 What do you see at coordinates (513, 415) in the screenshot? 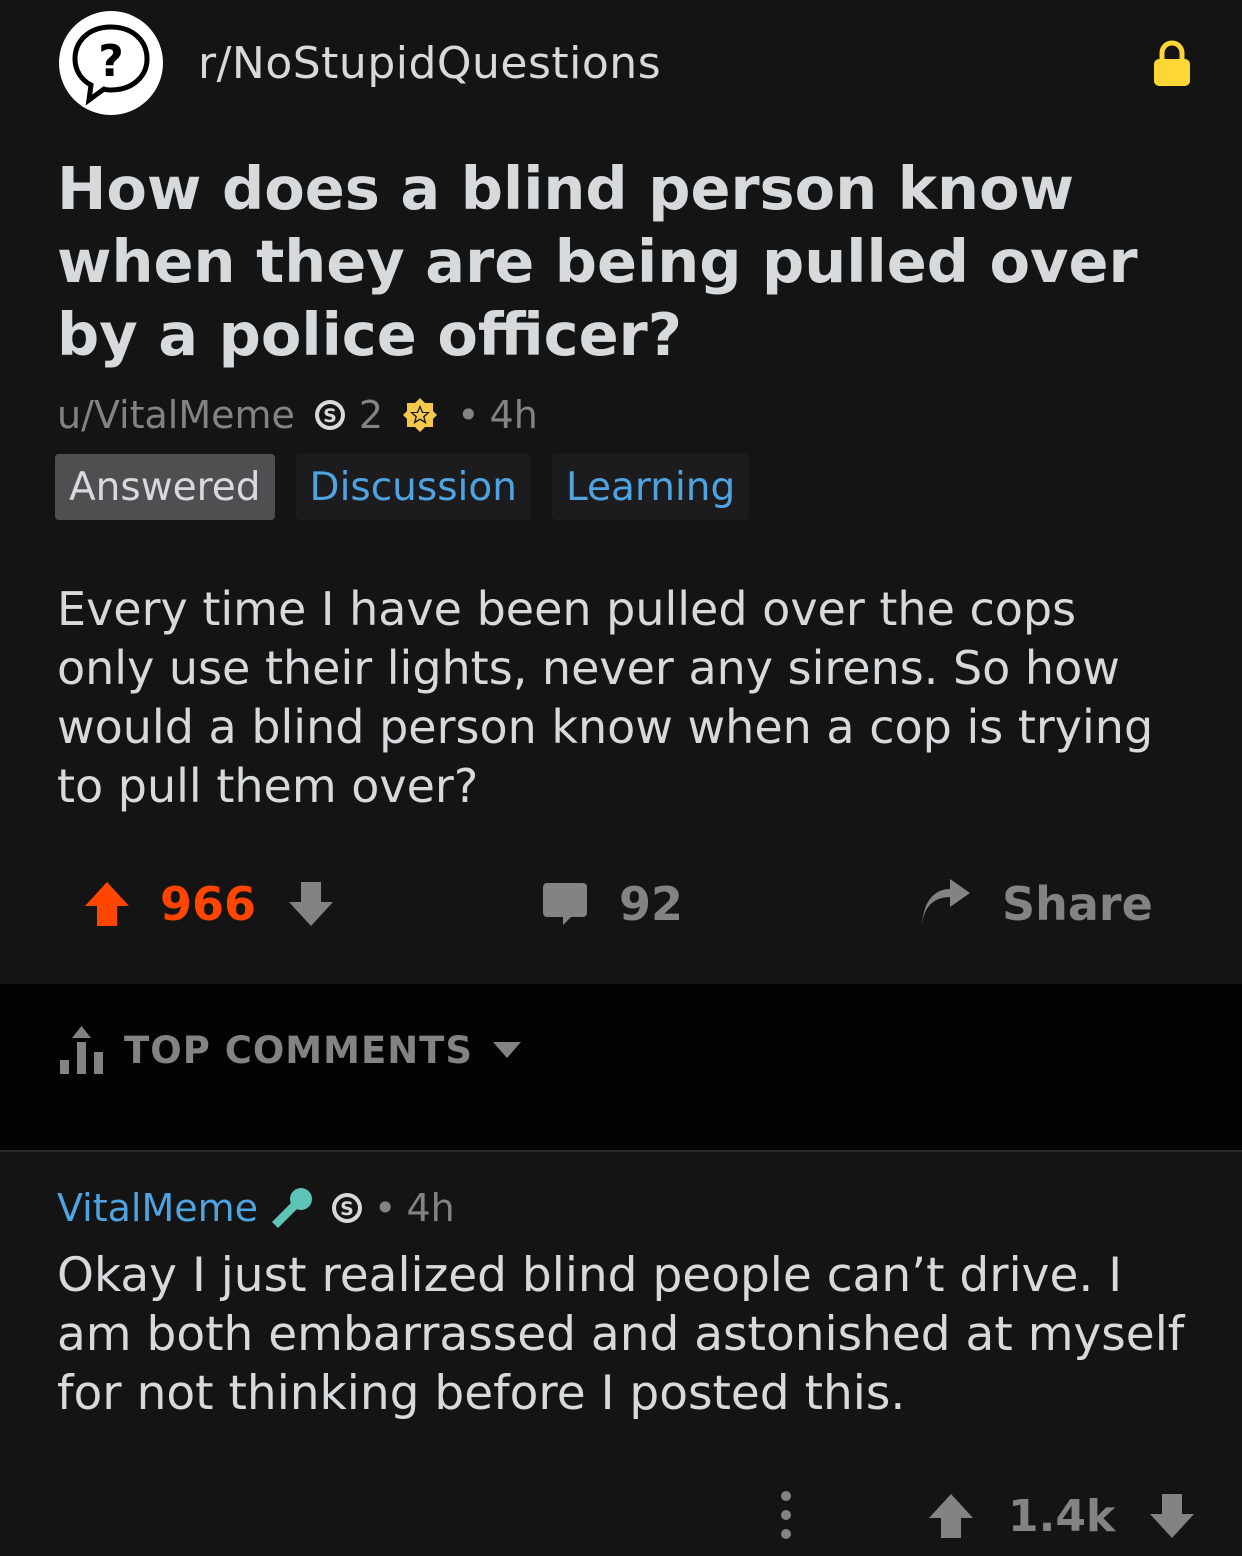
I see `post-age: 4h` at bounding box center [513, 415].